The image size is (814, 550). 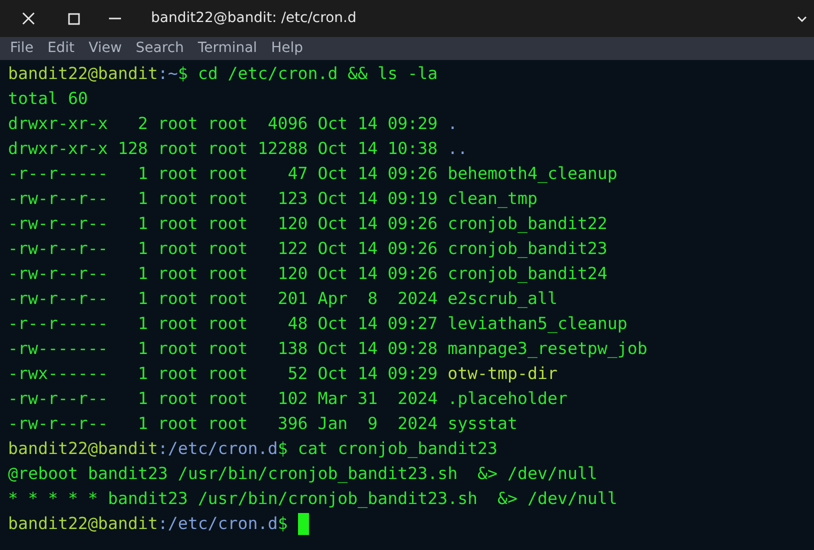 I want to click on menu-item: Terminal, so click(x=228, y=48).